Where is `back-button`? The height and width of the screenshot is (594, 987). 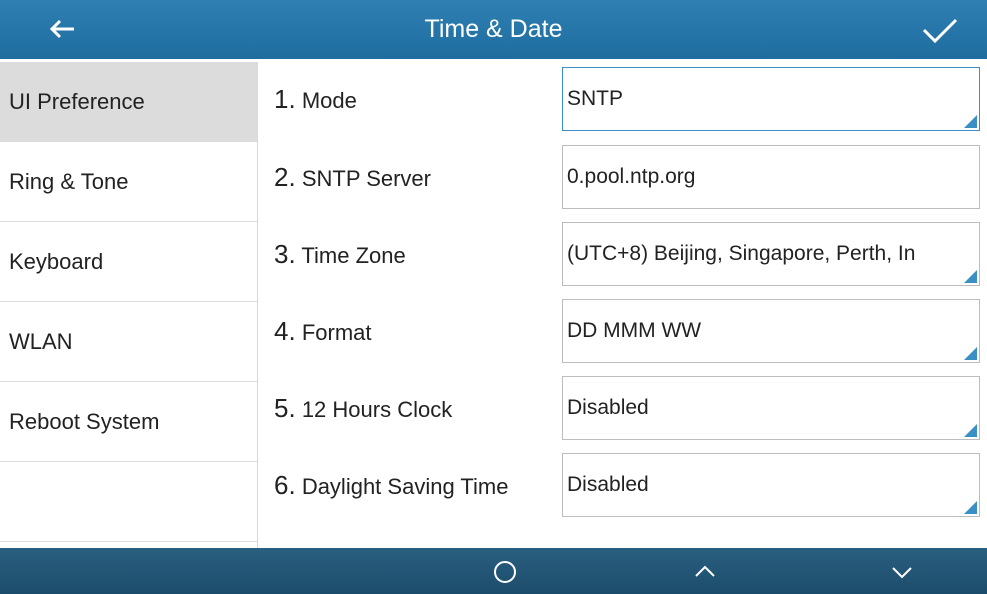 back-button is located at coordinates (62, 29).